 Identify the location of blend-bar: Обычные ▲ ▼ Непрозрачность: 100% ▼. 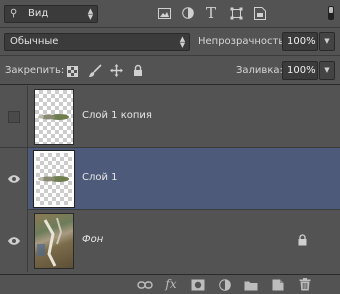
(170, 42).